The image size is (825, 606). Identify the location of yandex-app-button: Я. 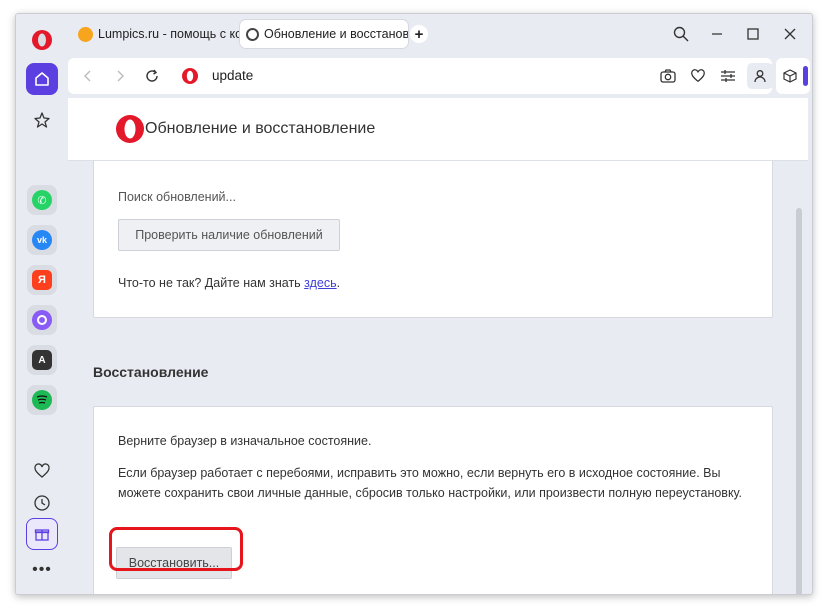
(42, 280).